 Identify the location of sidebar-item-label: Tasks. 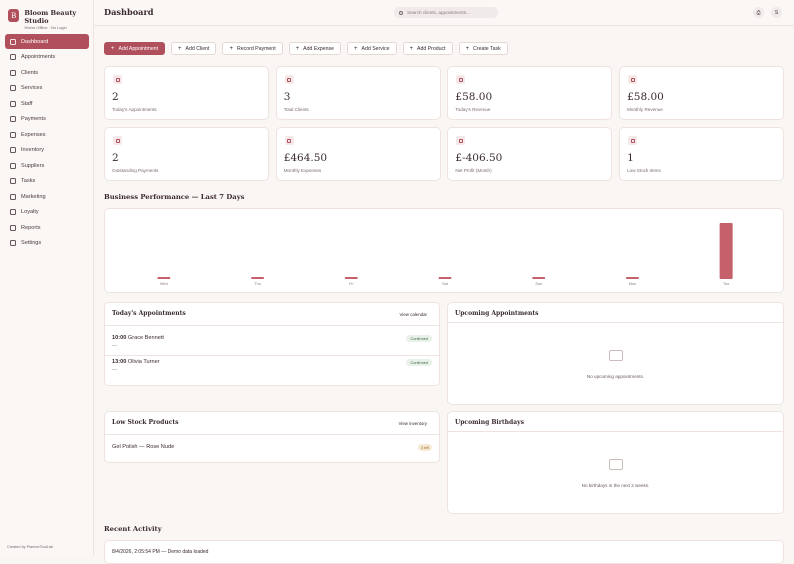
(28, 181).